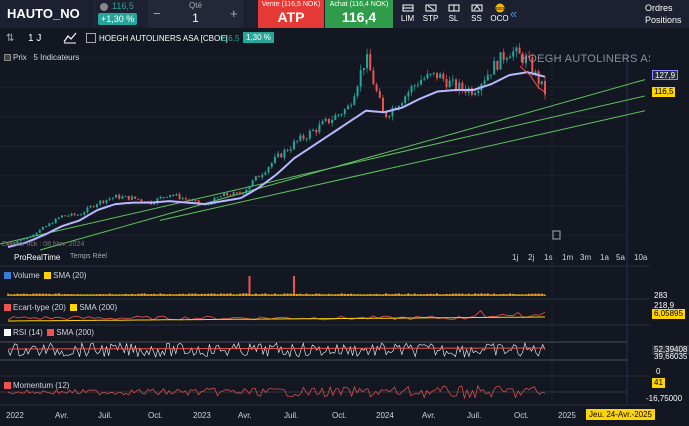  Describe the element at coordinates (41, 385) in the screenshot. I see `momentum-legend-label: Momentum (12)` at that location.